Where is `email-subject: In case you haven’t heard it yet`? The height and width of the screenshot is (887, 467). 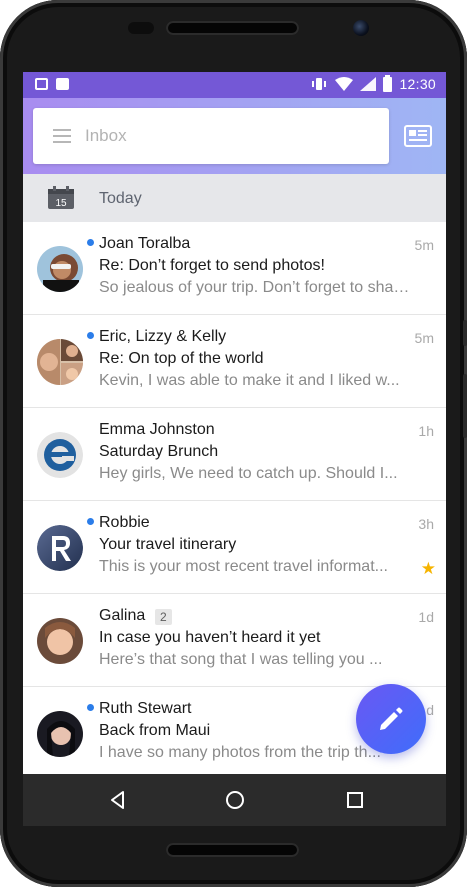 email-subject: In case you haven’t heard it yet is located at coordinates (210, 637).